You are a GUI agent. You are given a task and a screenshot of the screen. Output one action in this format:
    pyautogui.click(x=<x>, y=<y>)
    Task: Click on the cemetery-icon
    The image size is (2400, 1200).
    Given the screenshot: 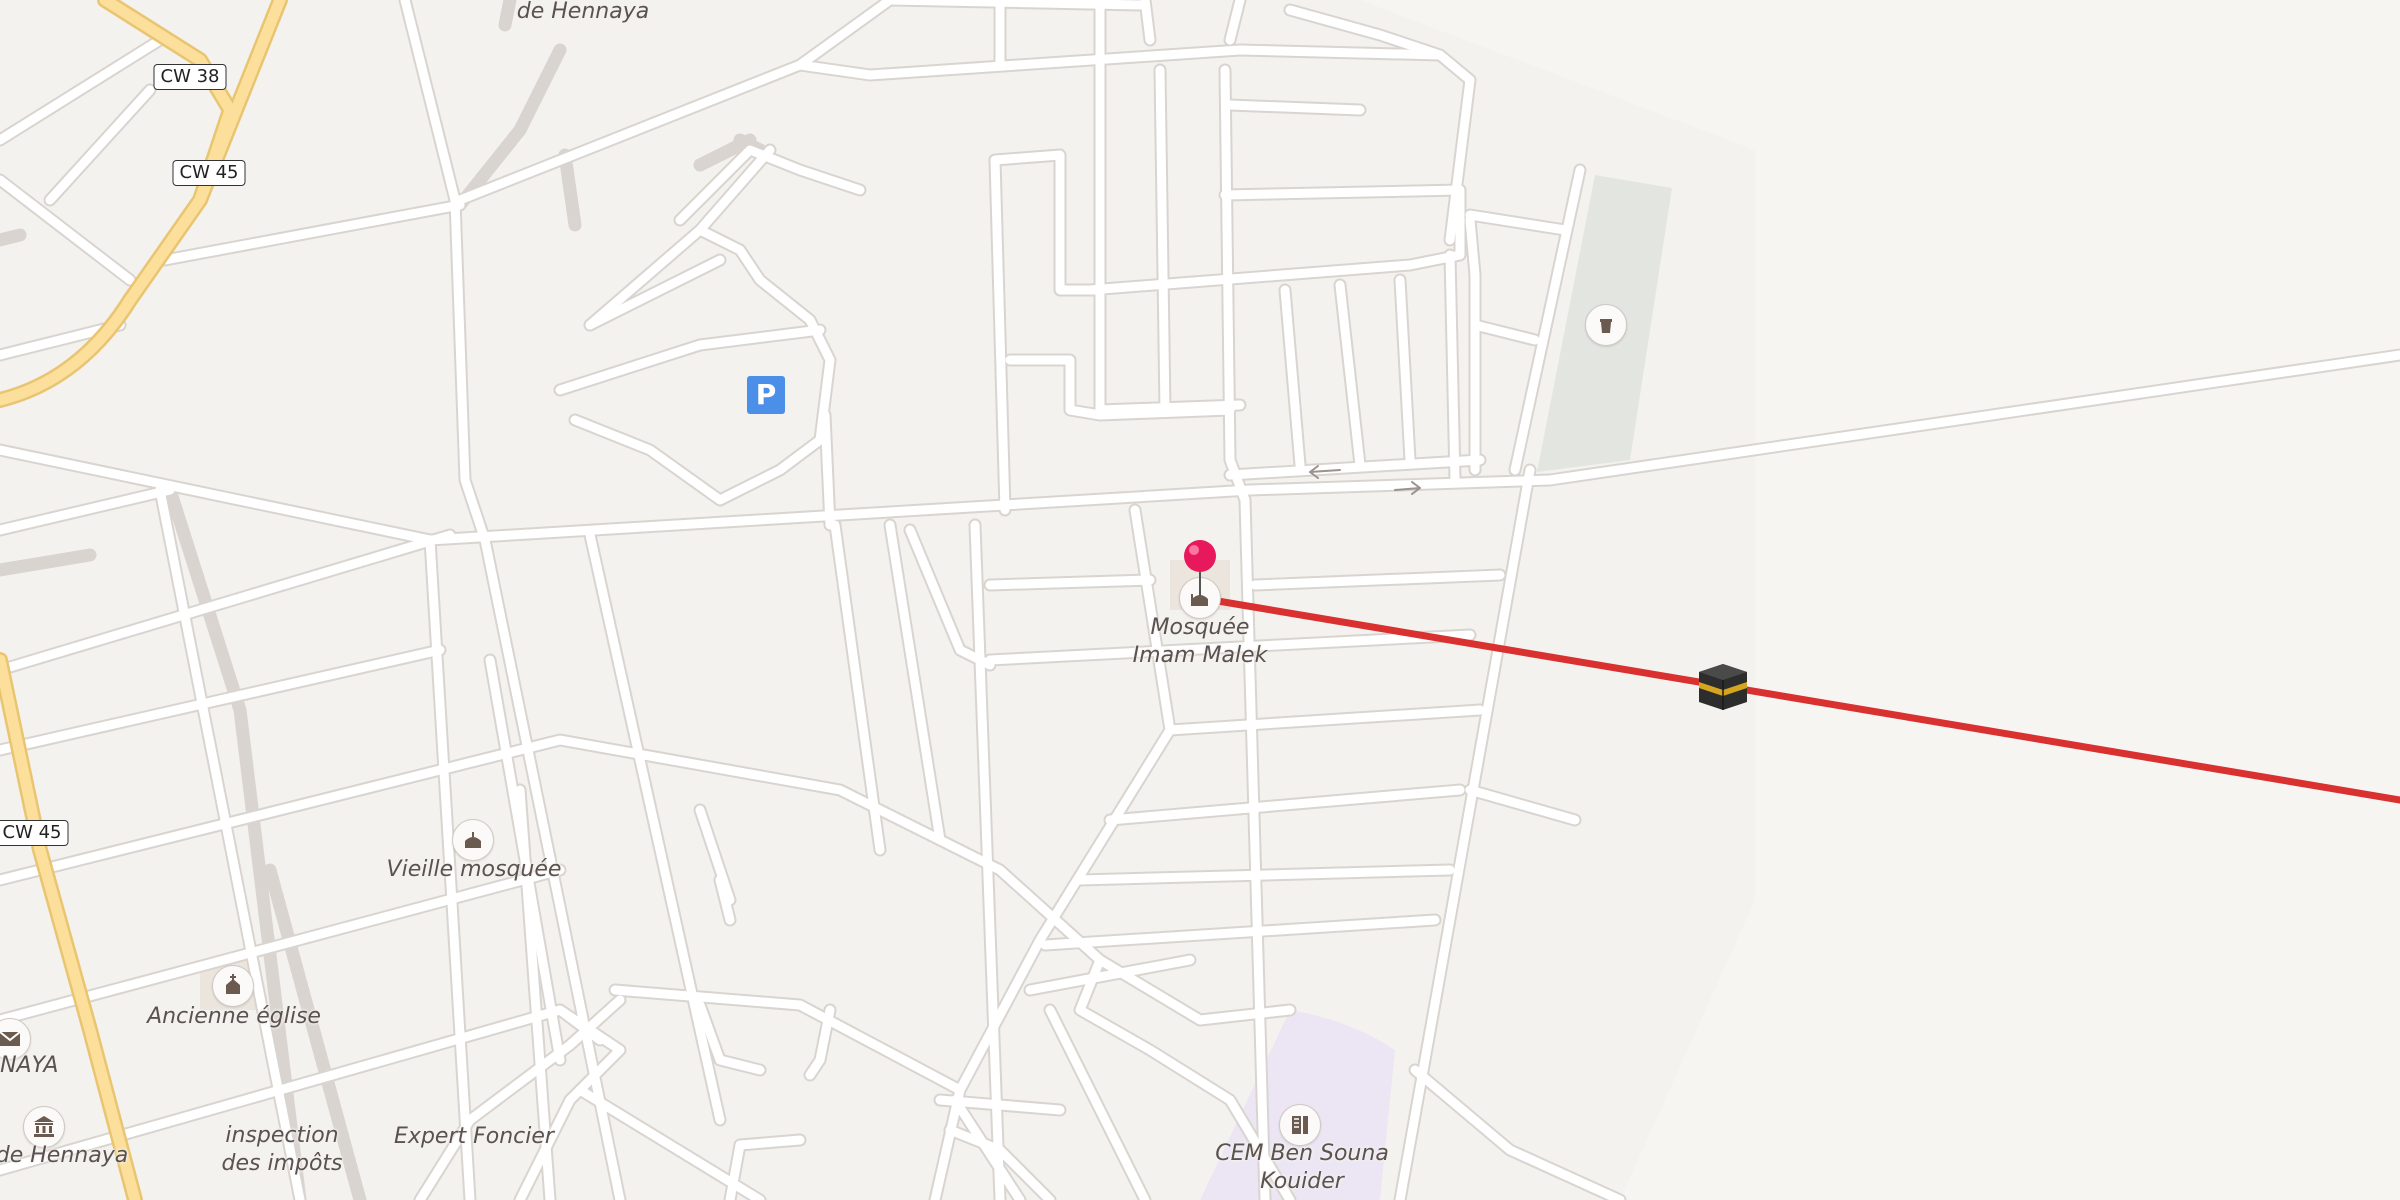 What is the action you would take?
    pyautogui.click(x=1606, y=325)
    